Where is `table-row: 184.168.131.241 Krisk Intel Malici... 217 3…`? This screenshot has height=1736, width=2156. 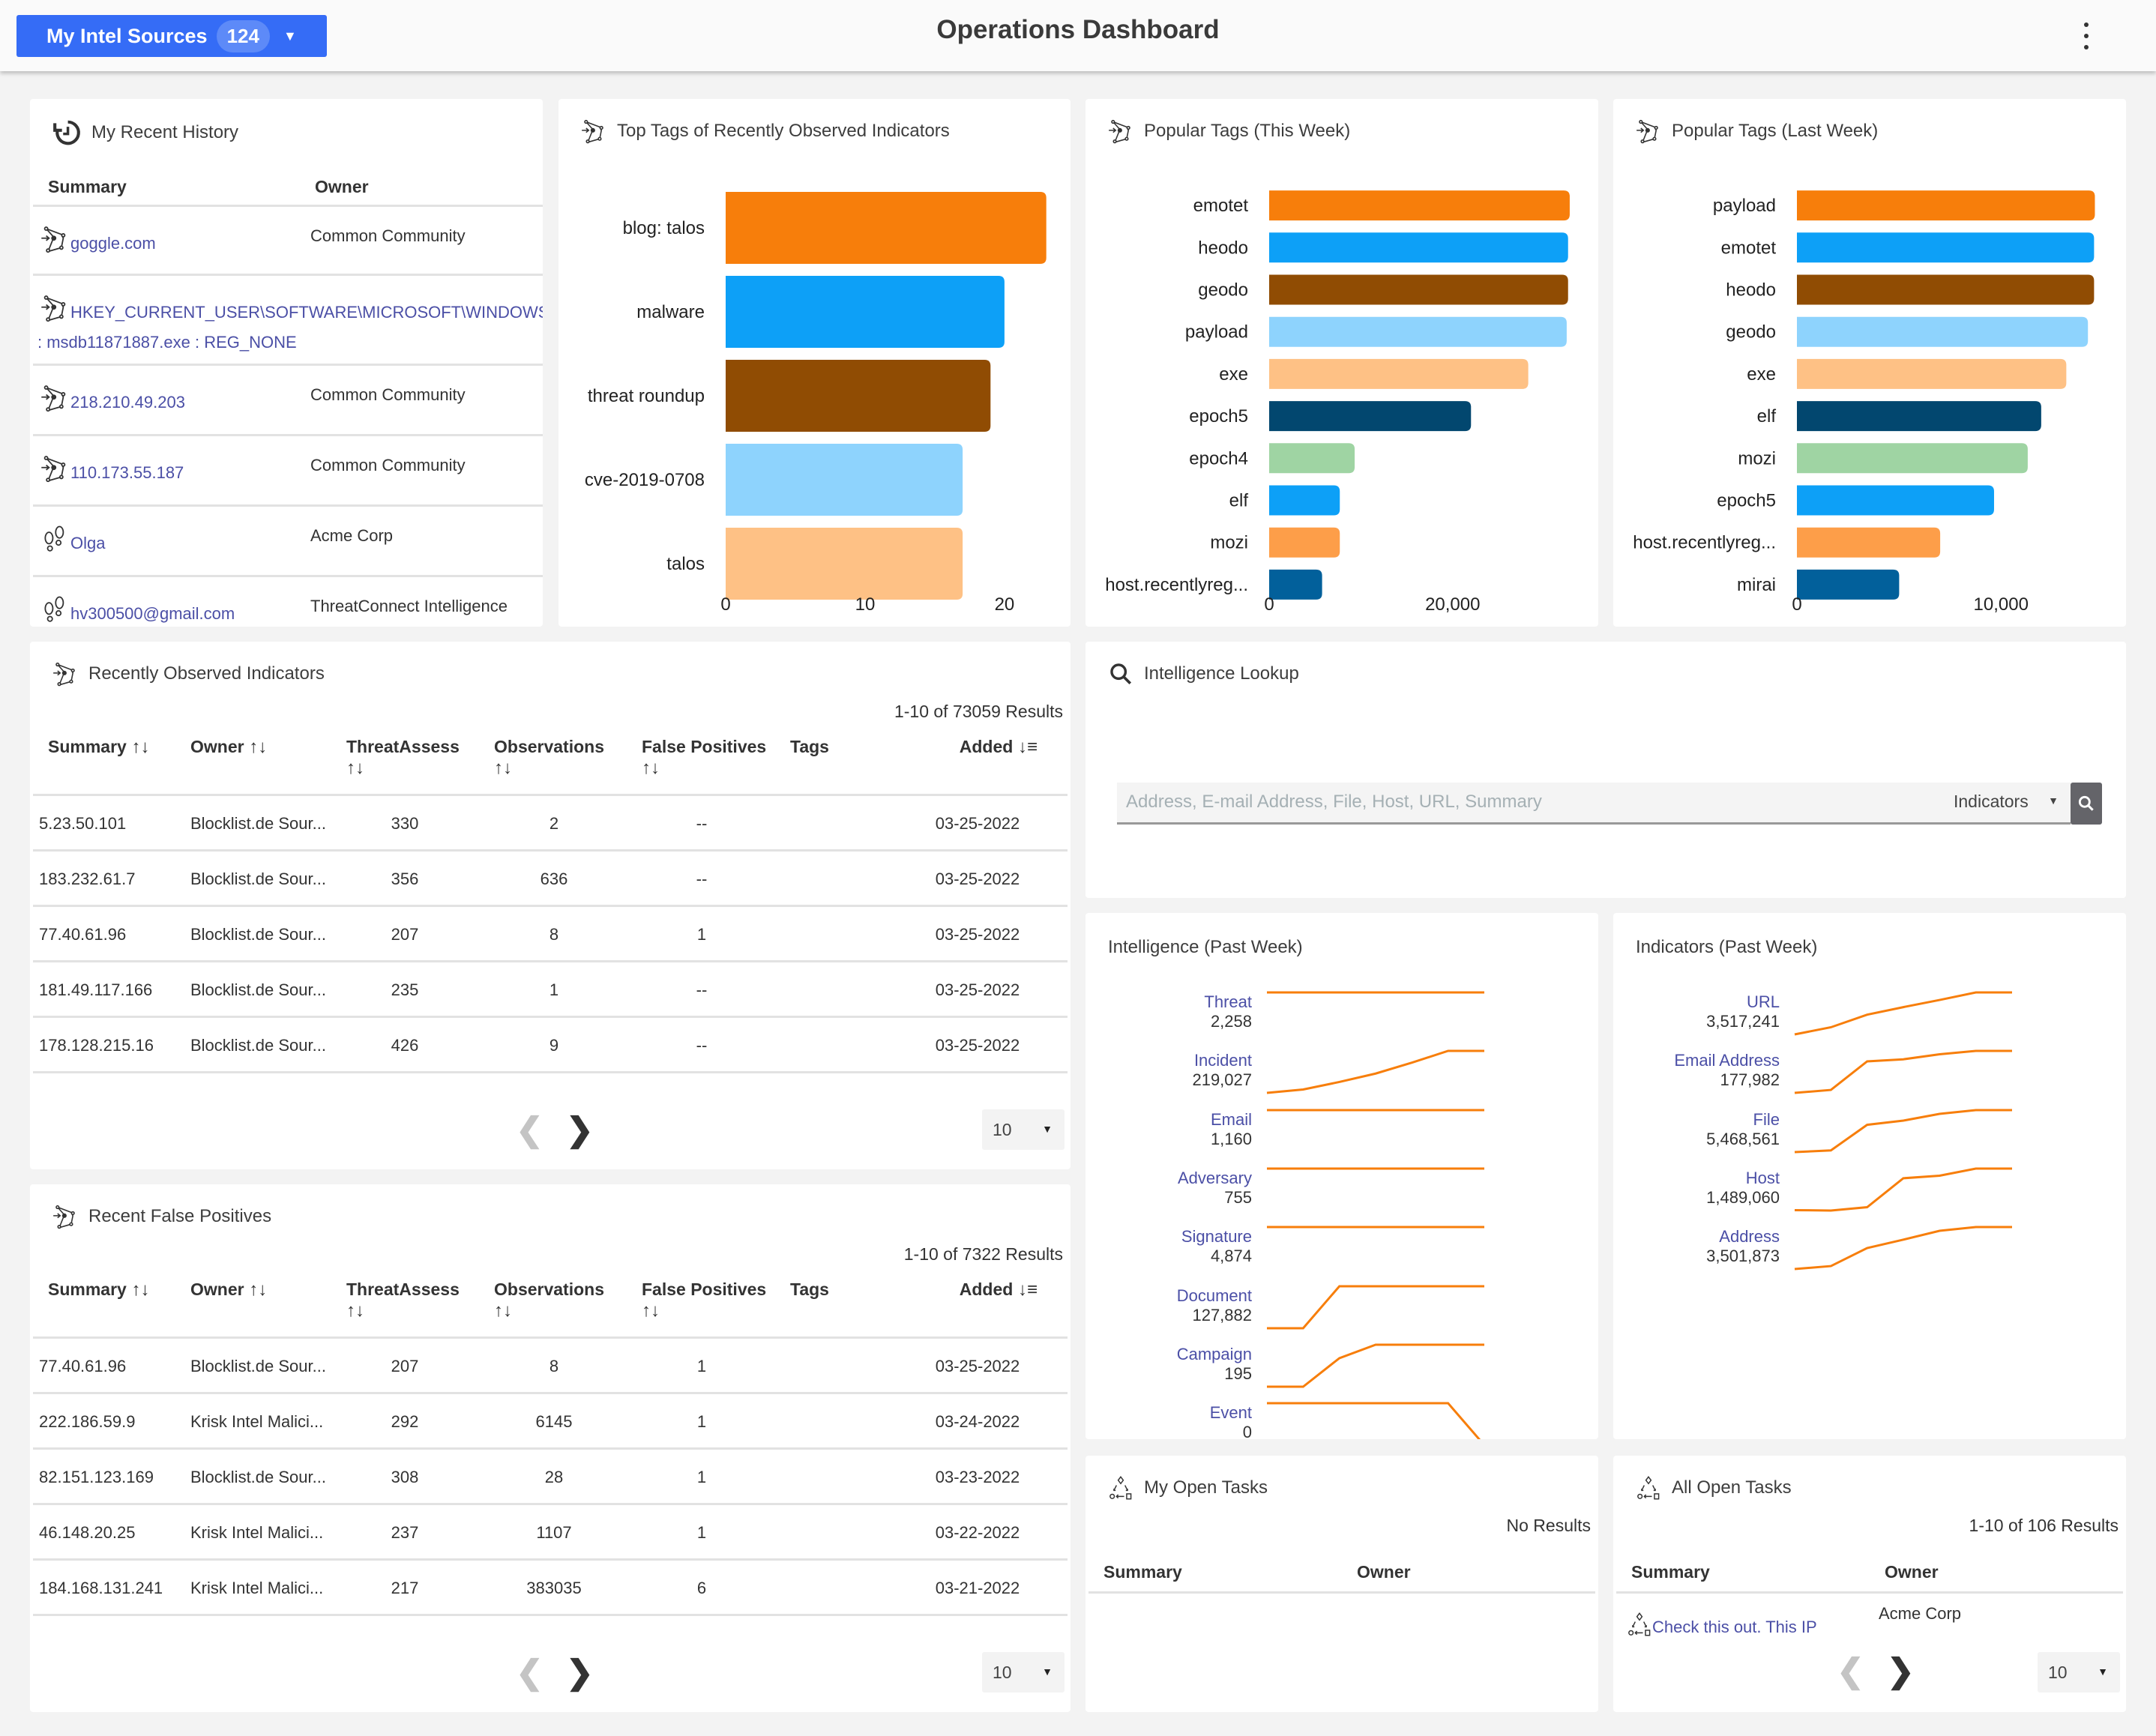 table-row: 184.168.131.241 Krisk Intel Malici... 217 3… is located at coordinates (550, 1589).